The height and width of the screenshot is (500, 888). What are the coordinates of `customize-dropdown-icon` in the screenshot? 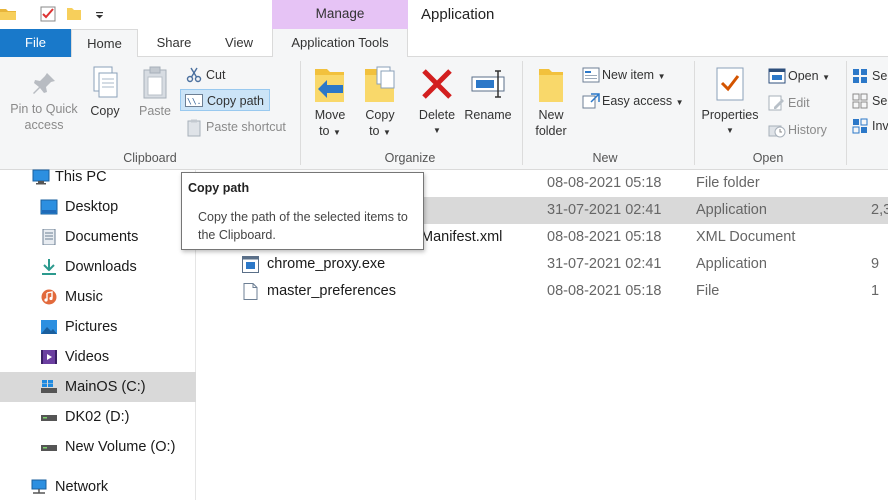 It's located at (100, 14).